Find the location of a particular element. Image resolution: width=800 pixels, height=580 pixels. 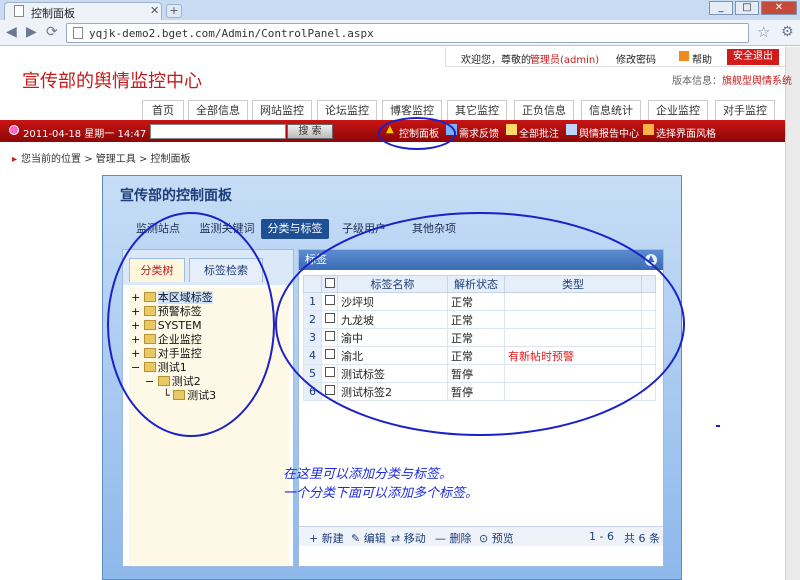

table-row: 4 渝北 正常 有新帖时预警 is located at coordinates (479, 355).